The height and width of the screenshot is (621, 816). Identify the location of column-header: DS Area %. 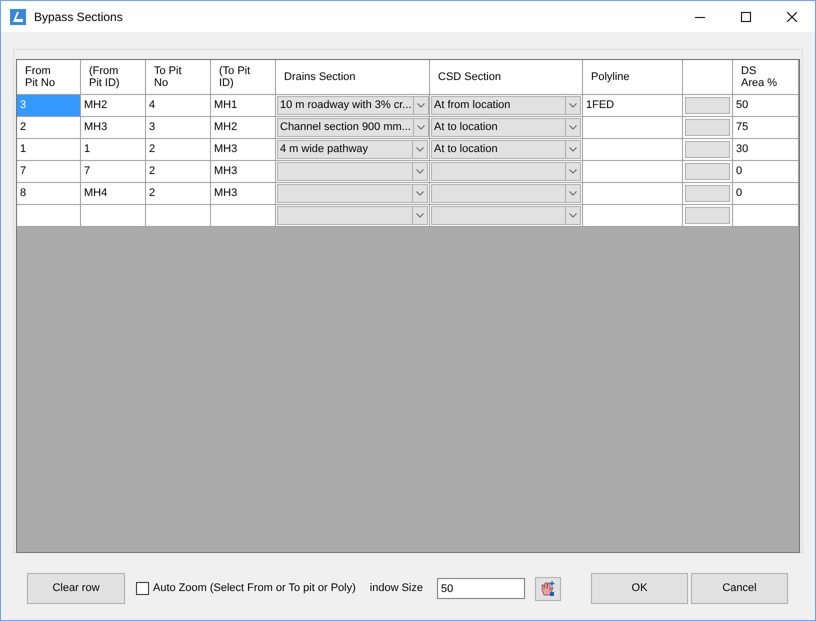
(766, 77).